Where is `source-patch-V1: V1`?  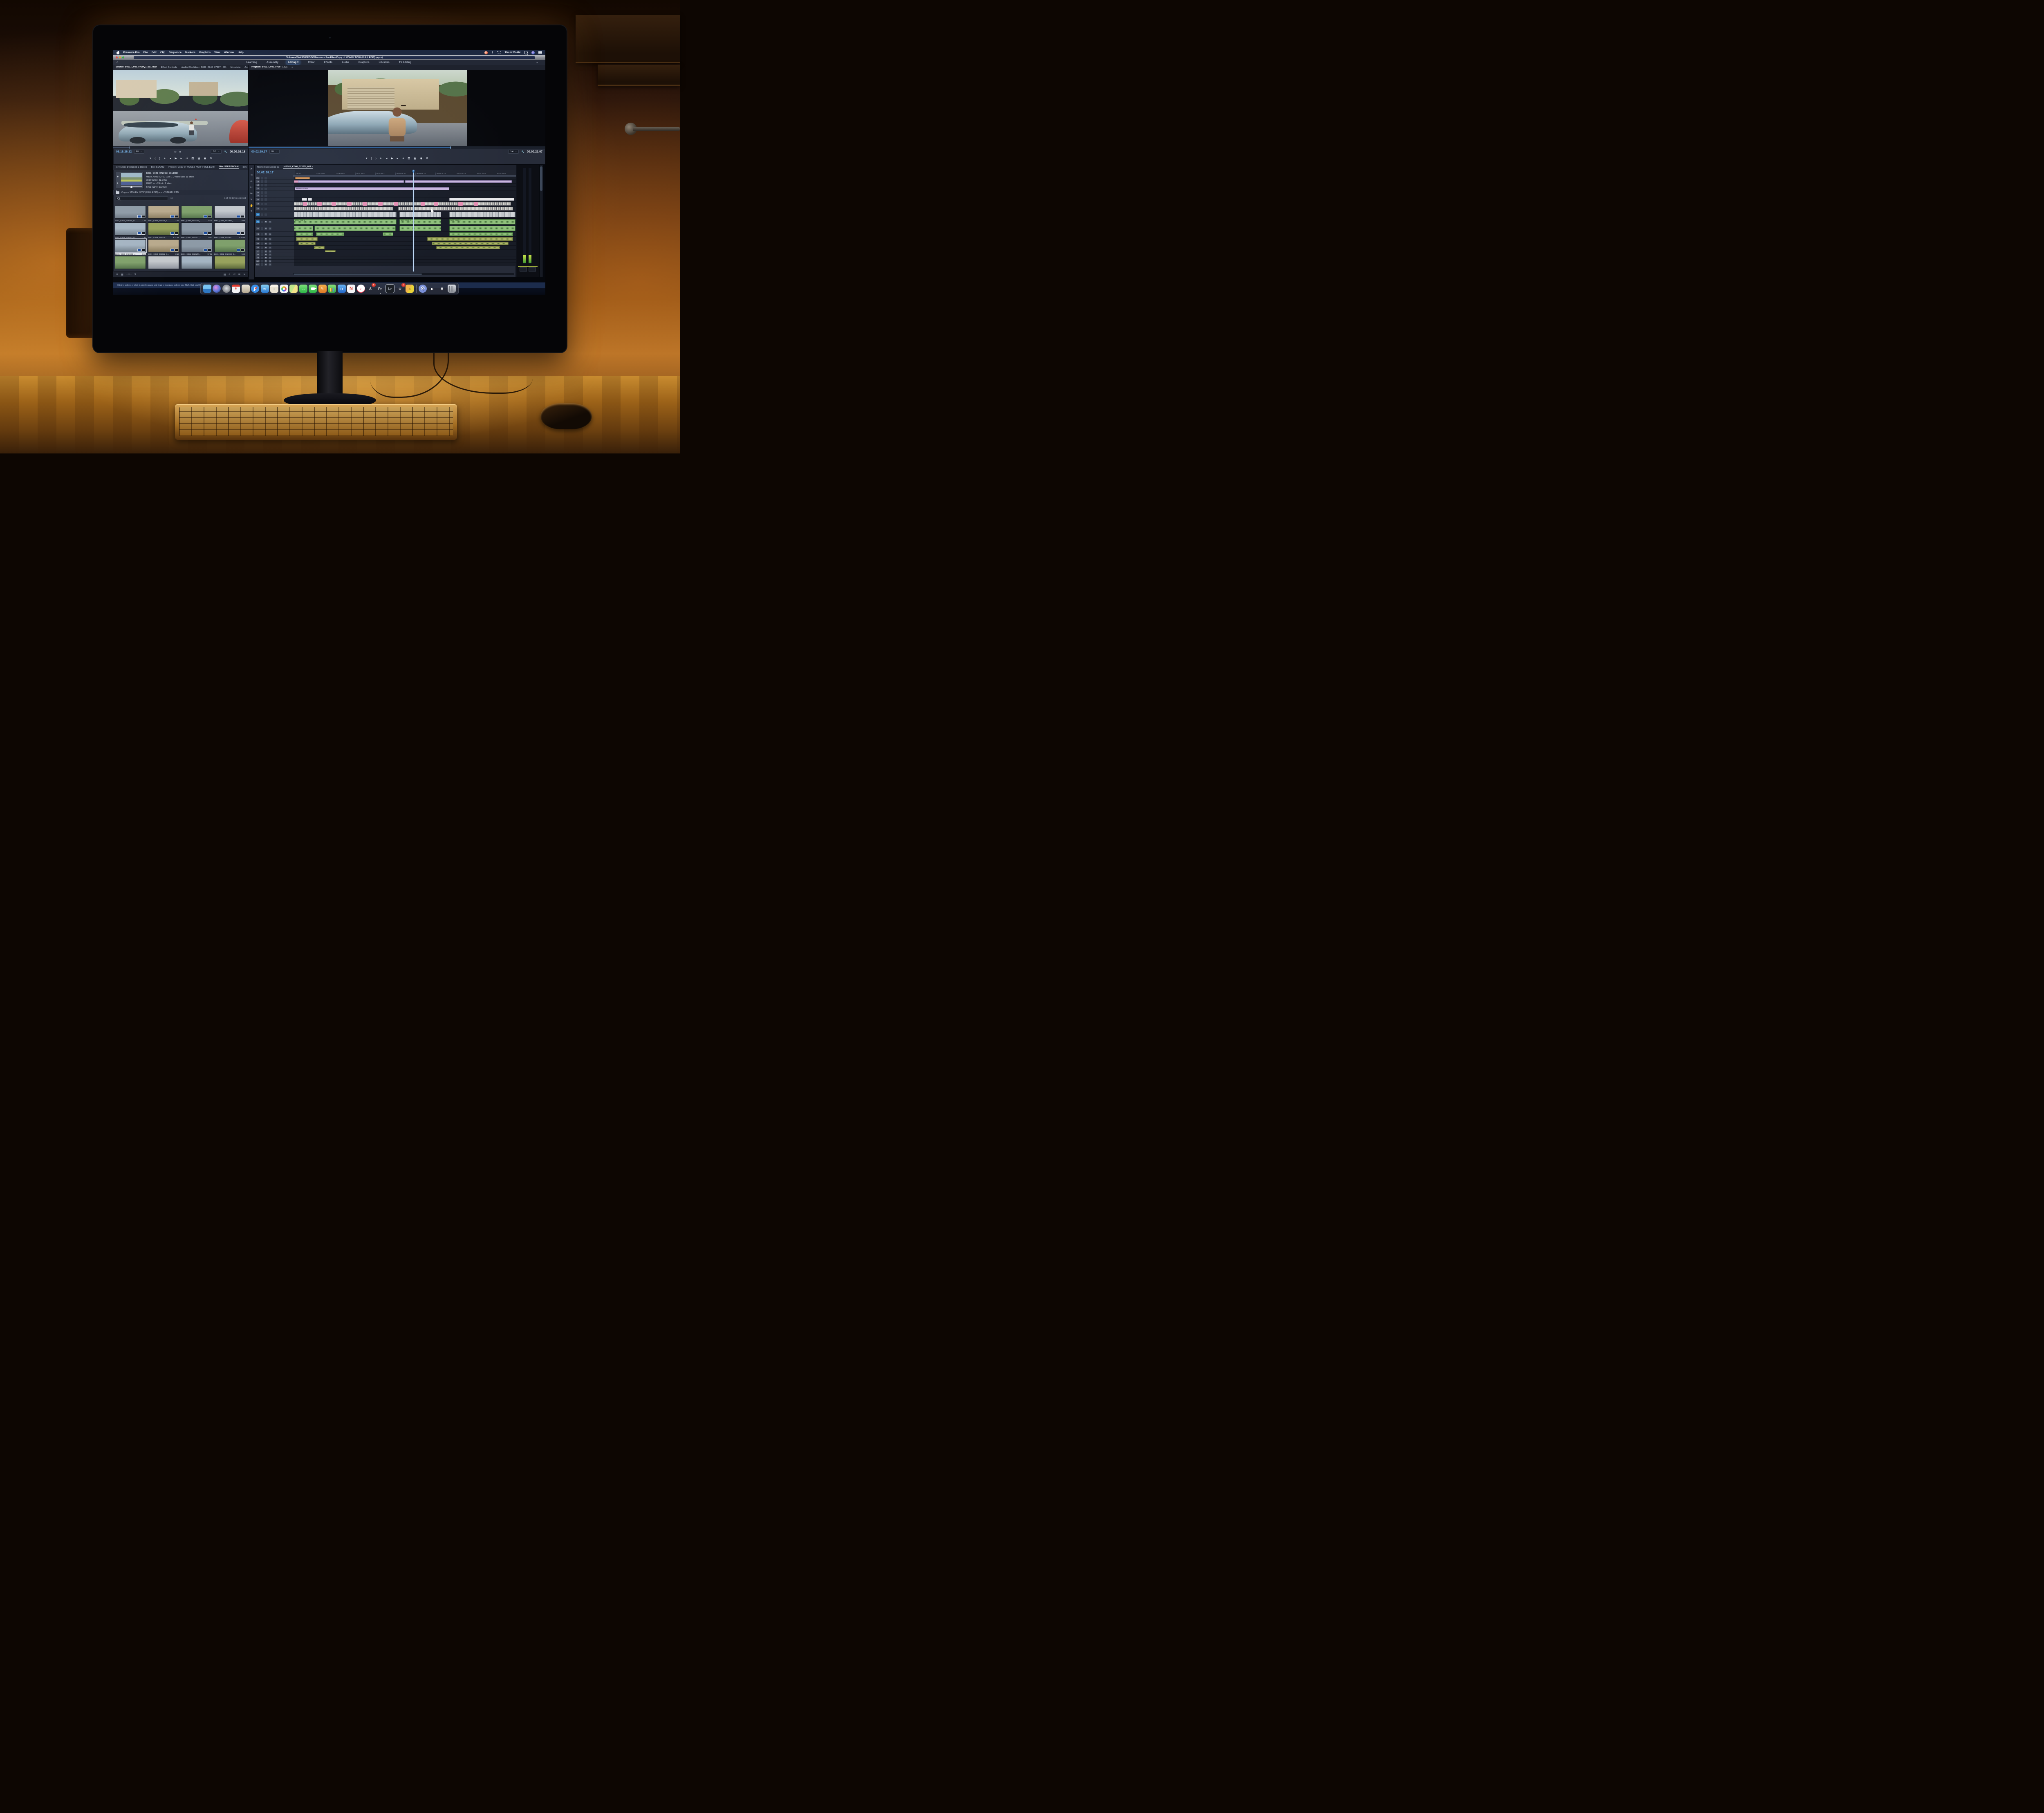 source-patch-V1: V1 is located at coordinates (258, 214).